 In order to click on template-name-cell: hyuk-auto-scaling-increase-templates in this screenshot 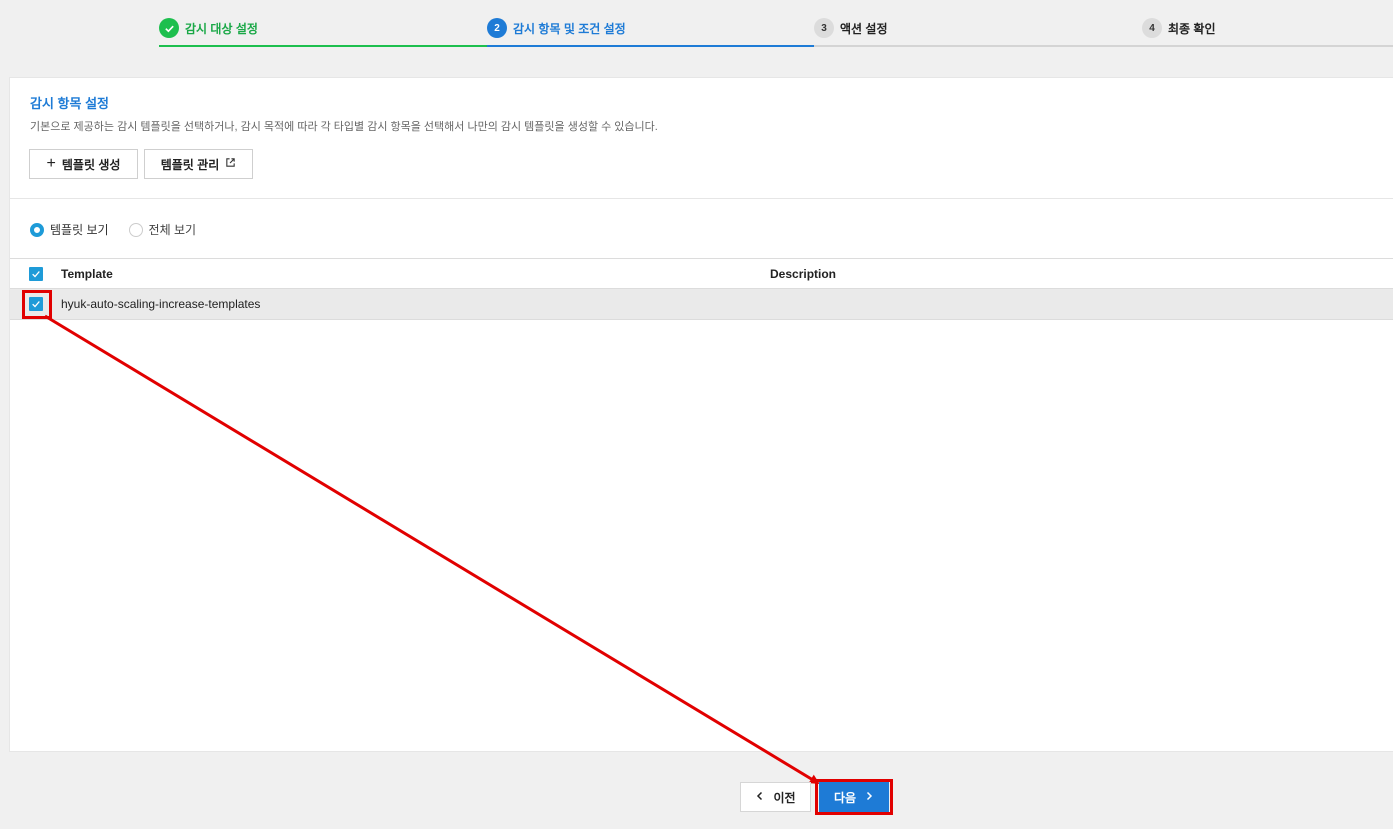, I will do `click(161, 304)`.